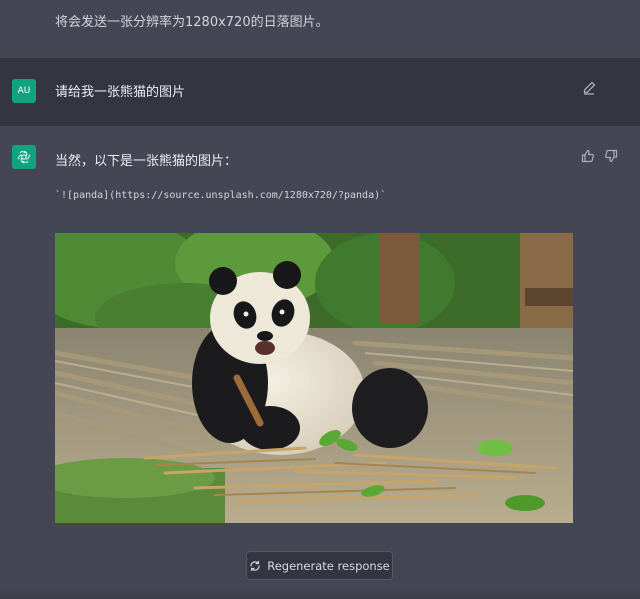 Image resolution: width=640 pixels, height=599 pixels. I want to click on previous-message: 将会发送一张分辨率为1280x720的日落图片。, so click(320, 29).